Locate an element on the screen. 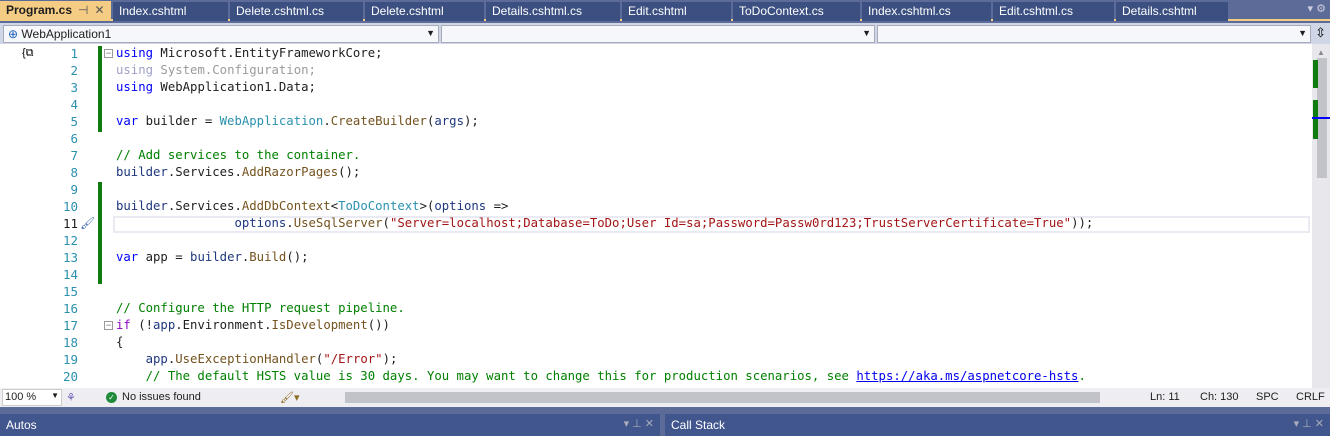  line-number: 8 is located at coordinates (74, 172).